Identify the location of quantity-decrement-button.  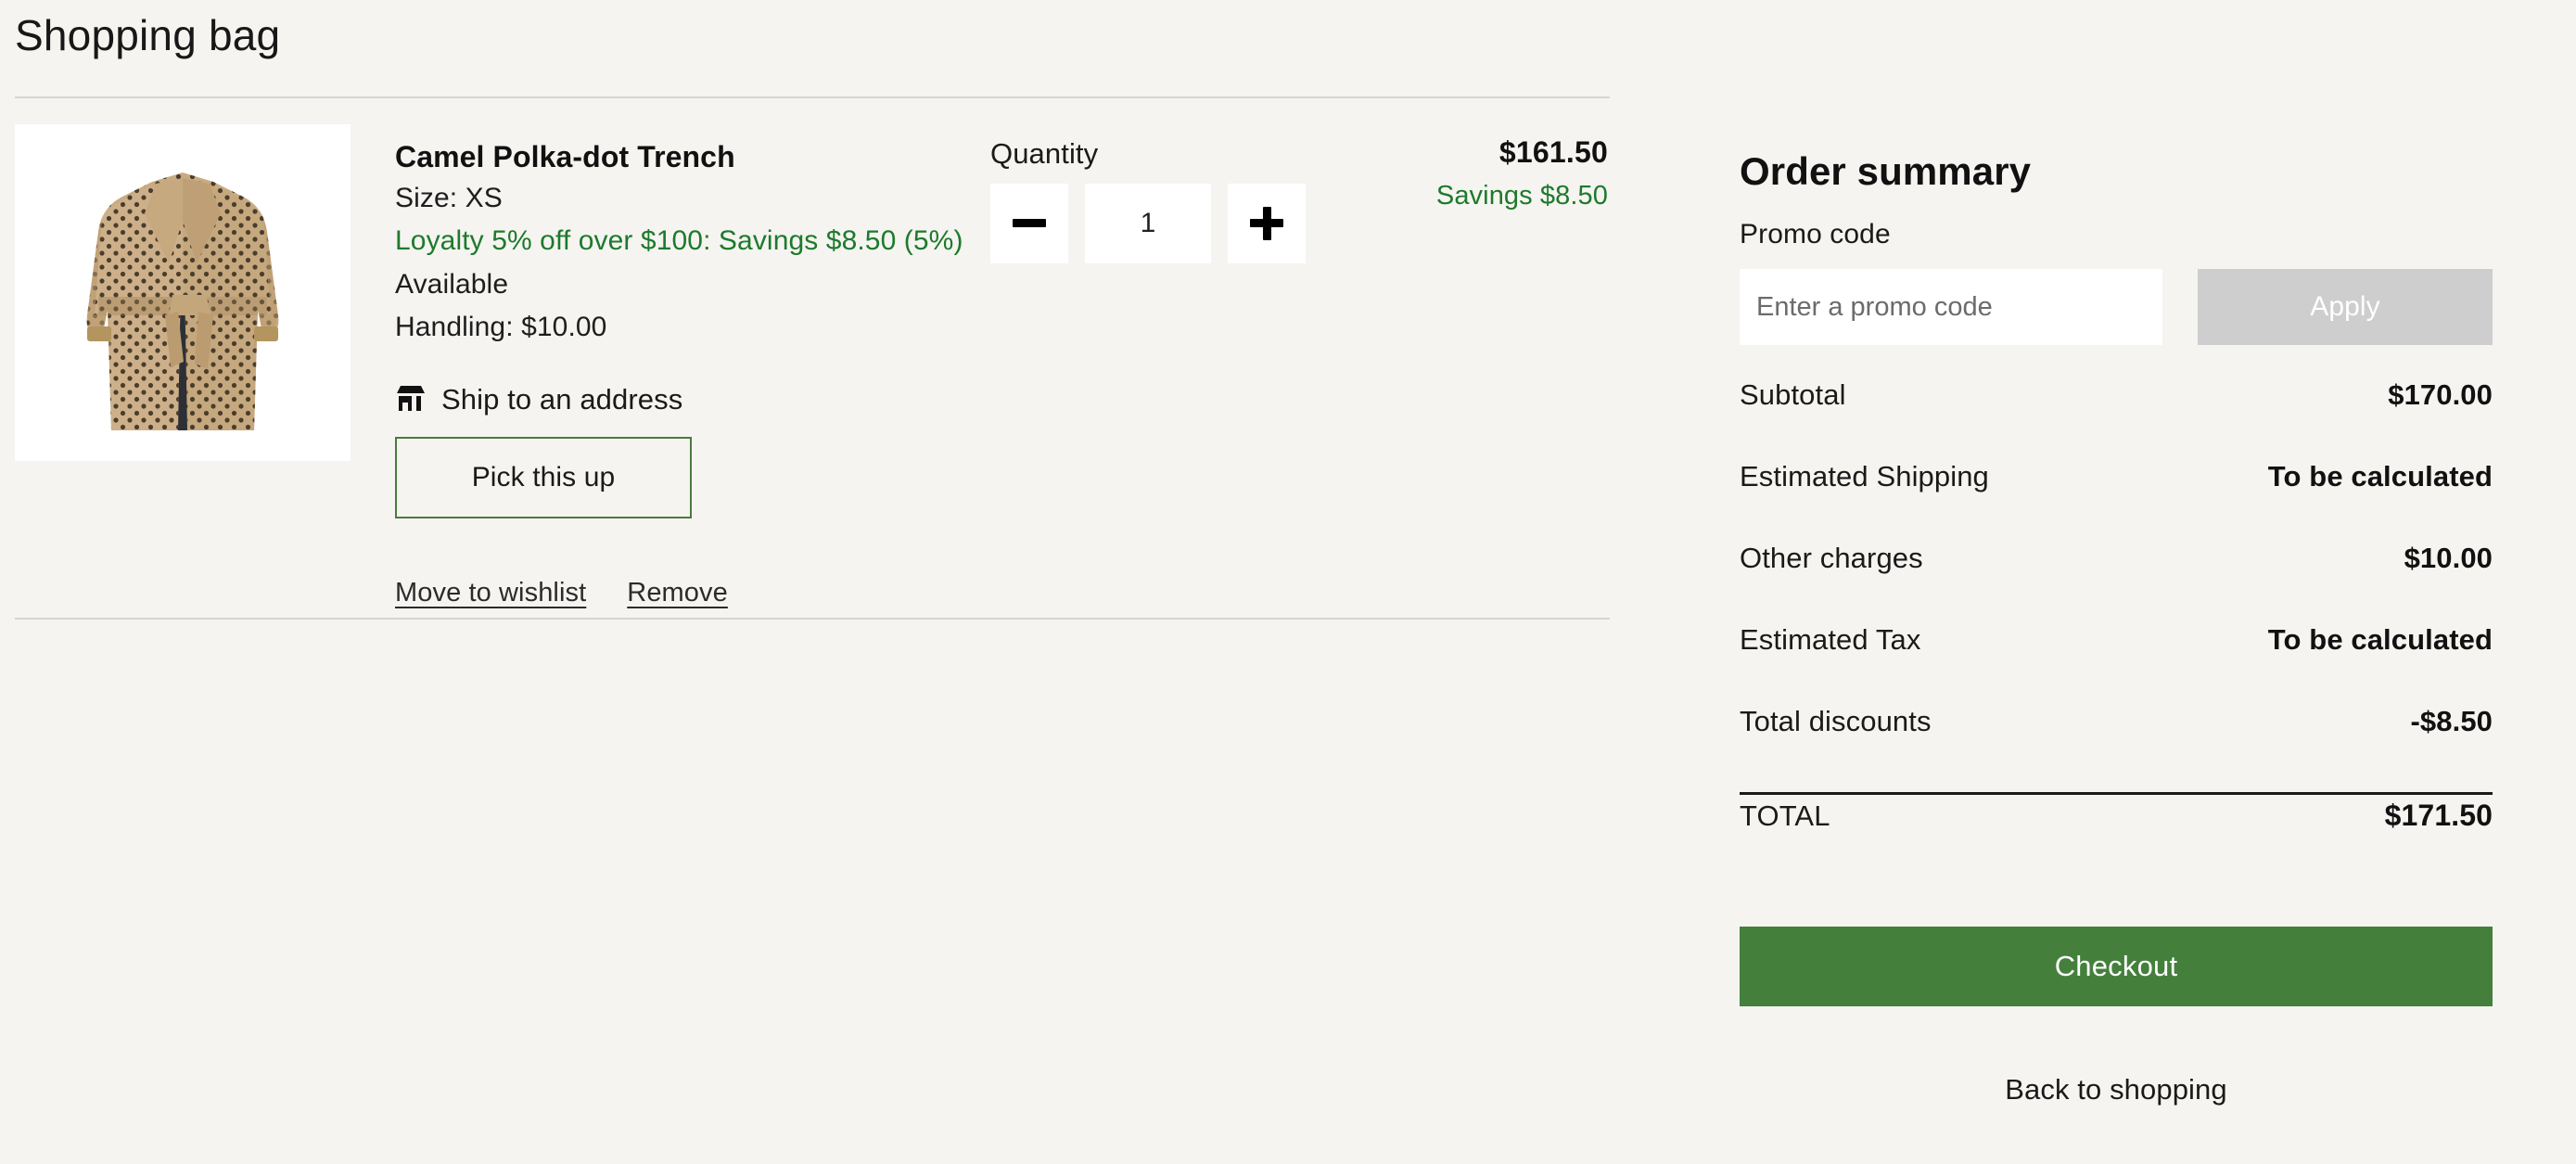
(1029, 223).